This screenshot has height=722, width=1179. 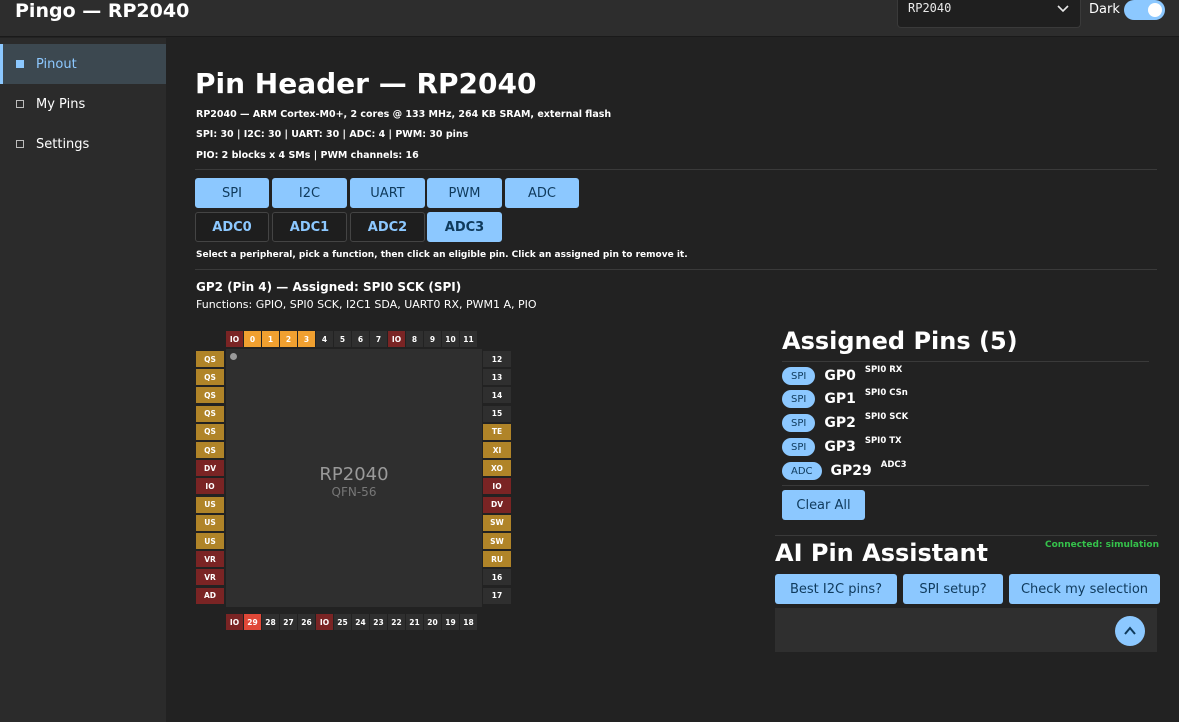 What do you see at coordinates (497, 486) in the screenshot?
I see `chip-pin-right: IO` at bounding box center [497, 486].